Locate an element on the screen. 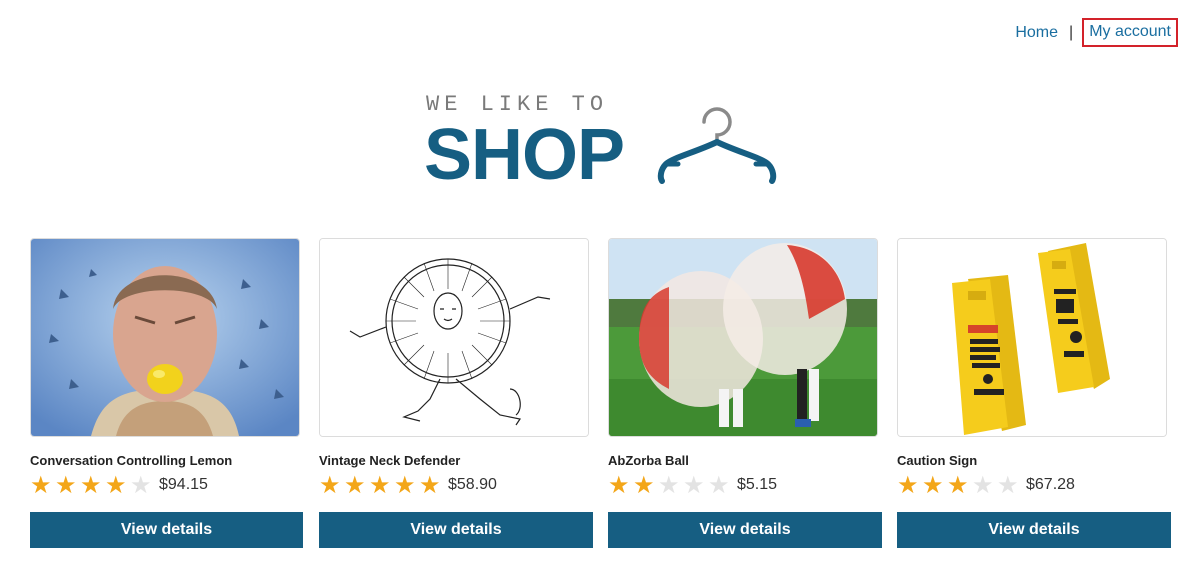 This screenshot has height=567, width=1203. product-name: Conversation Controlling Lemon is located at coordinates (167, 461).